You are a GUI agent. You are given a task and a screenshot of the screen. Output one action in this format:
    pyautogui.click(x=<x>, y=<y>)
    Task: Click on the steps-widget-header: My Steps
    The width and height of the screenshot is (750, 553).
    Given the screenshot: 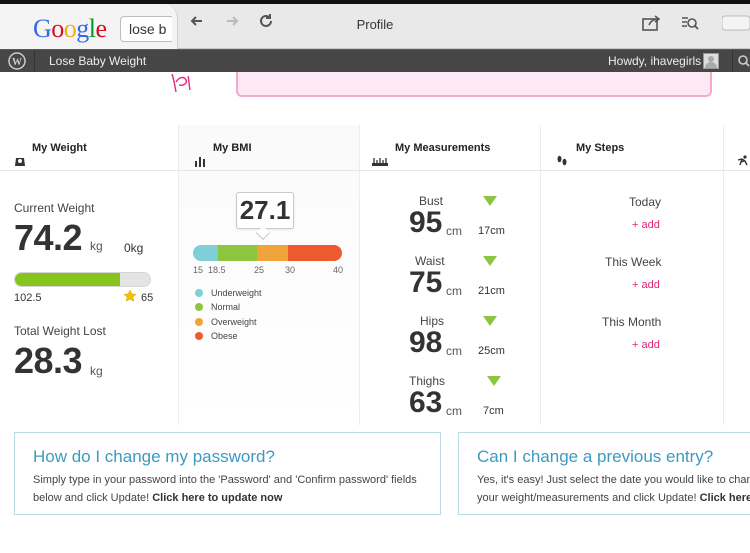 What is the action you would take?
    pyautogui.click(x=632, y=148)
    